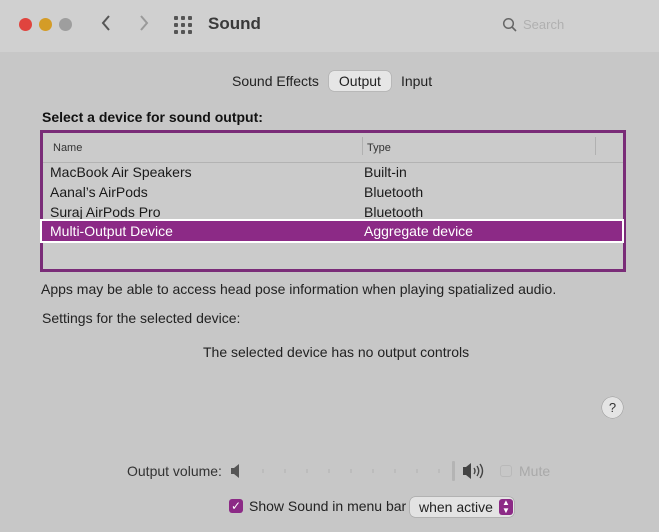  Describe the element at coordinates (456, 507) in the screenshot. I see `dropdown-value: when active` at that location.